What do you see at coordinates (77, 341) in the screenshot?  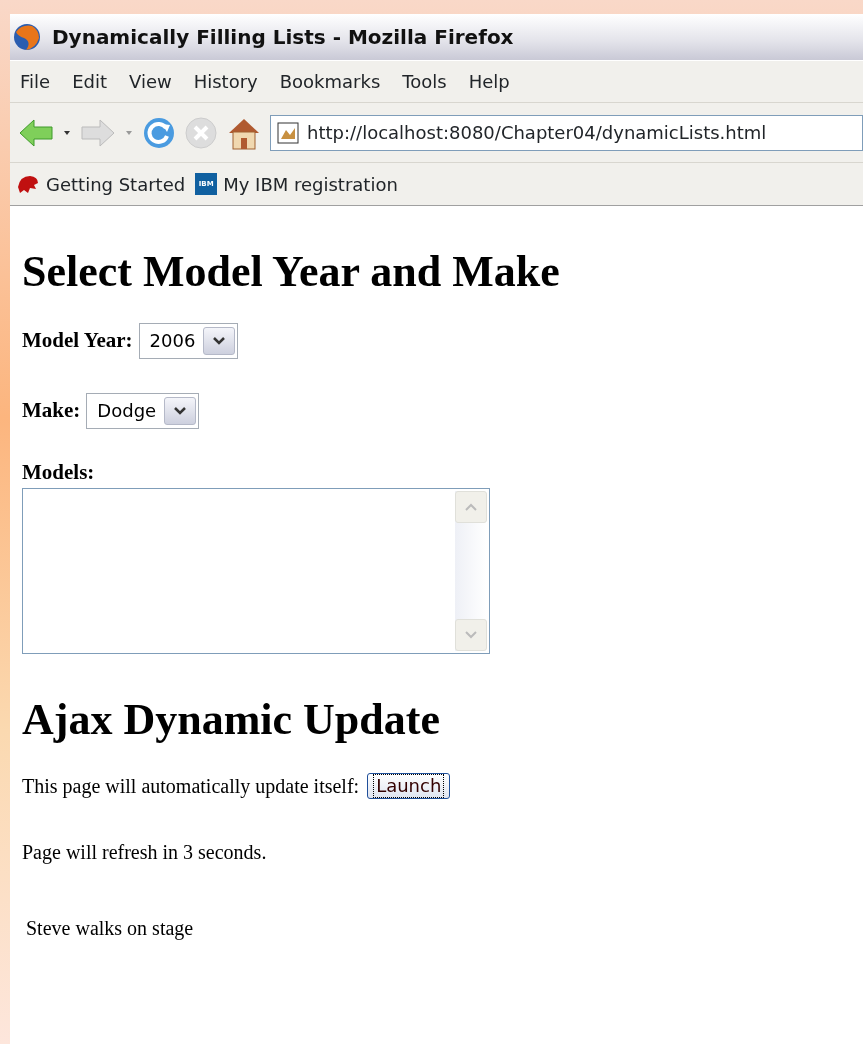 I see `field-label: Model Year:` at bounding box center [77, 341].